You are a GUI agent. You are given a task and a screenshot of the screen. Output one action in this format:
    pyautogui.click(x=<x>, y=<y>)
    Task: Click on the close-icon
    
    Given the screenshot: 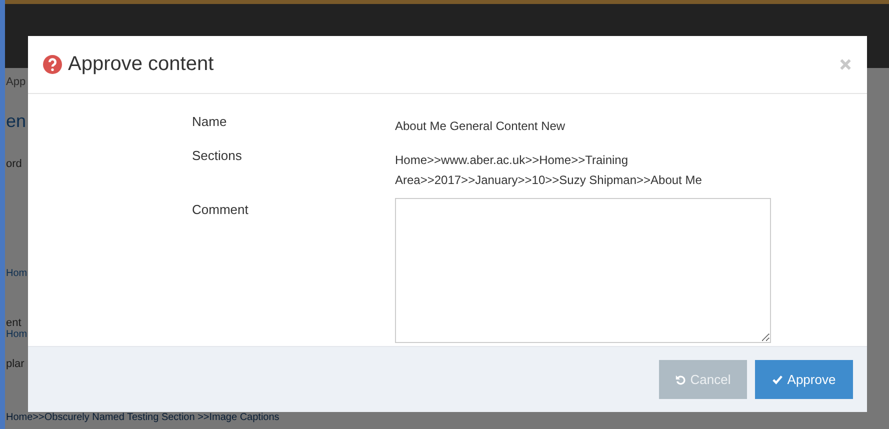 What is the action you would take?
    pyautogui.click(x=845, y=64)
    